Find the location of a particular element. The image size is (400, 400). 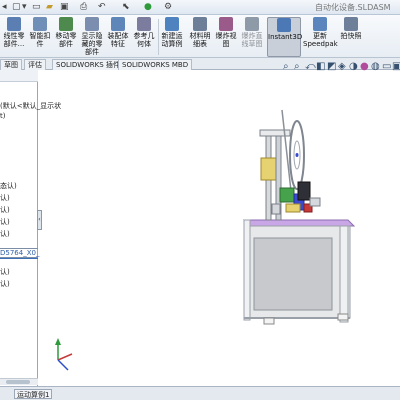

show-hidden-components-button: 显示隐 藏的零 部件 is located at coordinates (92, 37).